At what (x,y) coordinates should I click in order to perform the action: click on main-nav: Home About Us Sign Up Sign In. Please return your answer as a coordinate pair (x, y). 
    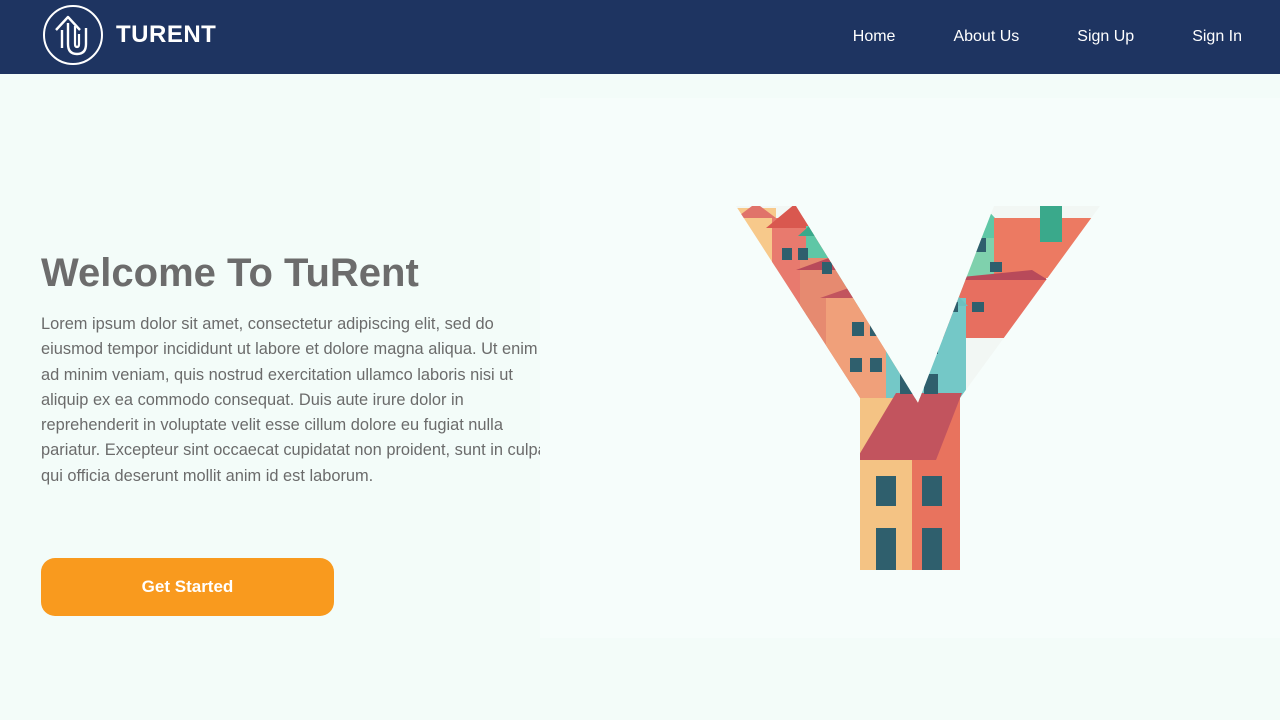
    Looking at the image, I should click on (1018, 37).